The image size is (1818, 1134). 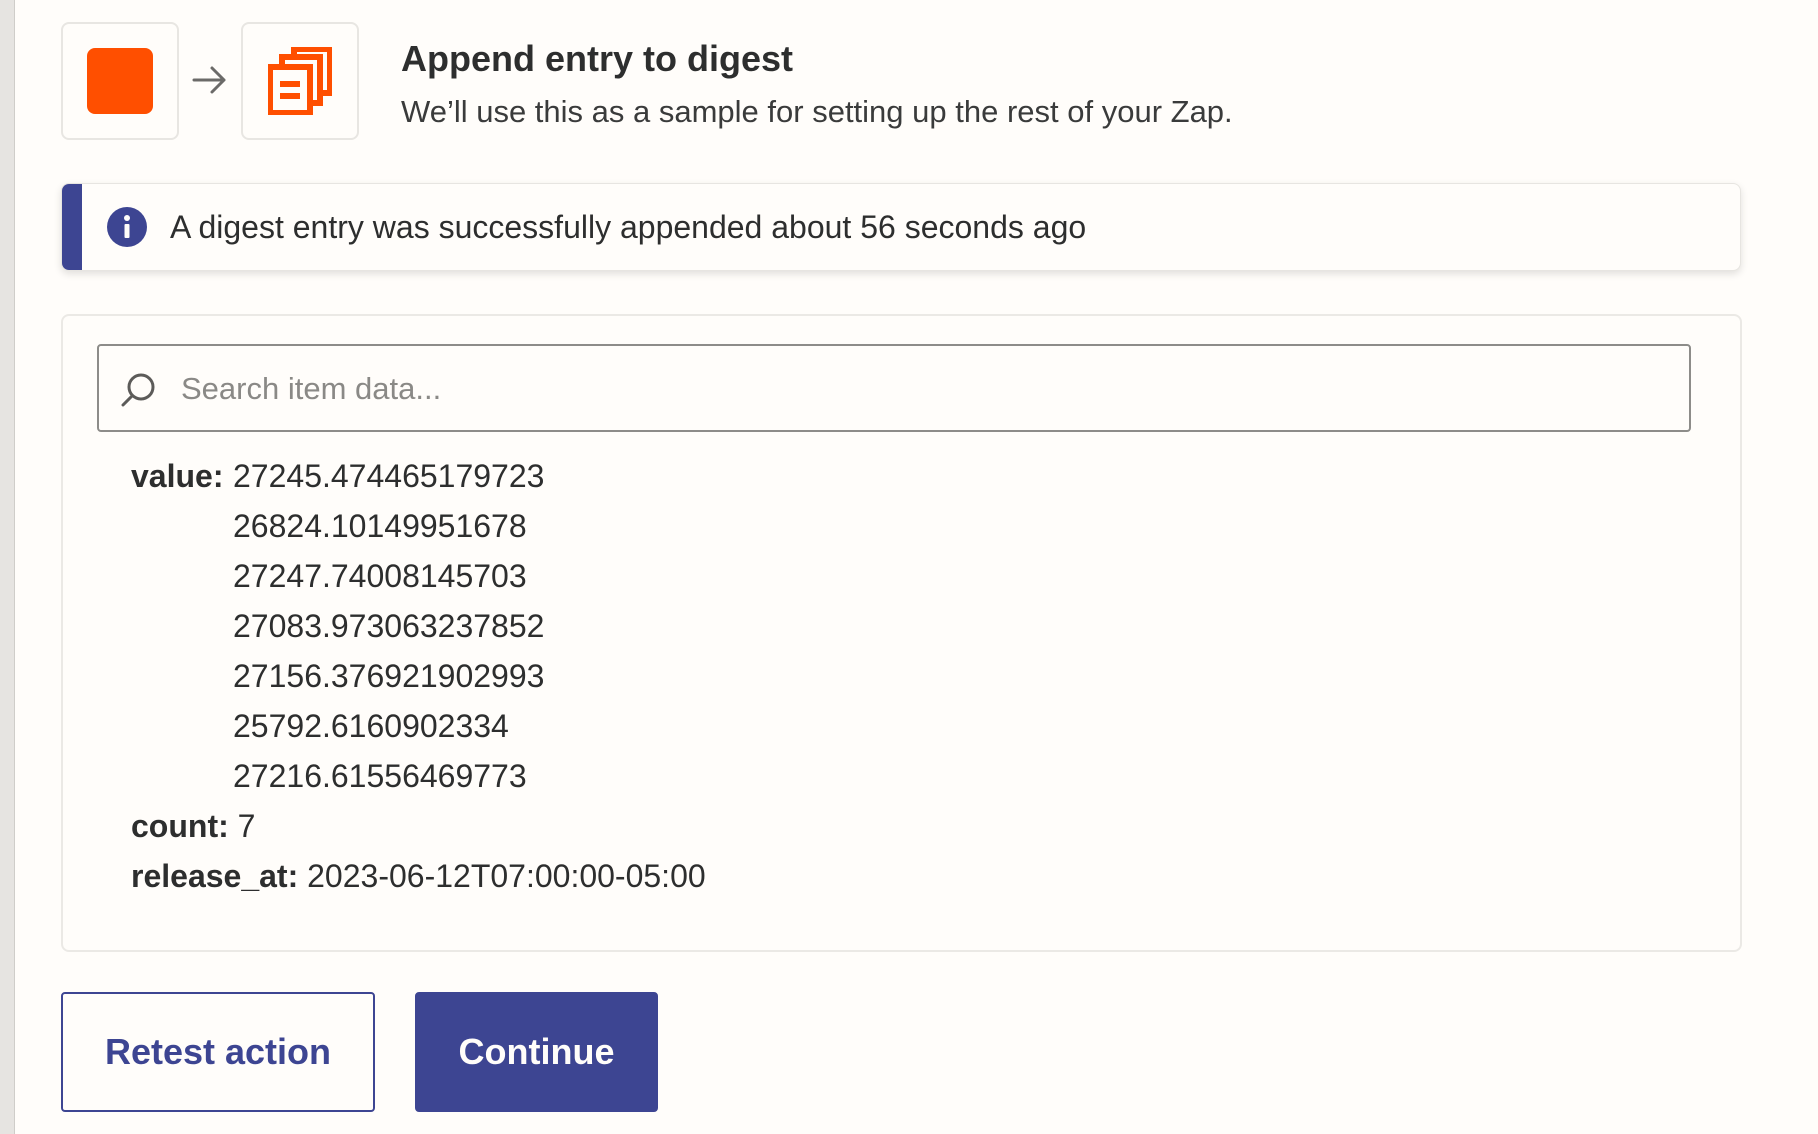 I want to click on release-at-value: 2023-06-12T07:00:00-05:00, so click(x=506, y=876).